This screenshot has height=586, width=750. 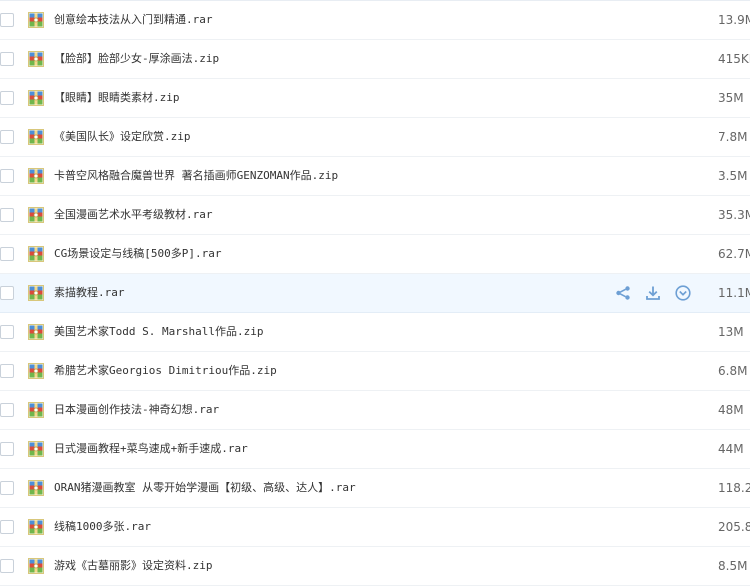 I want to click on file-name: 全国漫画艺术水平考级教材.rar, so click(x=324, y=215).